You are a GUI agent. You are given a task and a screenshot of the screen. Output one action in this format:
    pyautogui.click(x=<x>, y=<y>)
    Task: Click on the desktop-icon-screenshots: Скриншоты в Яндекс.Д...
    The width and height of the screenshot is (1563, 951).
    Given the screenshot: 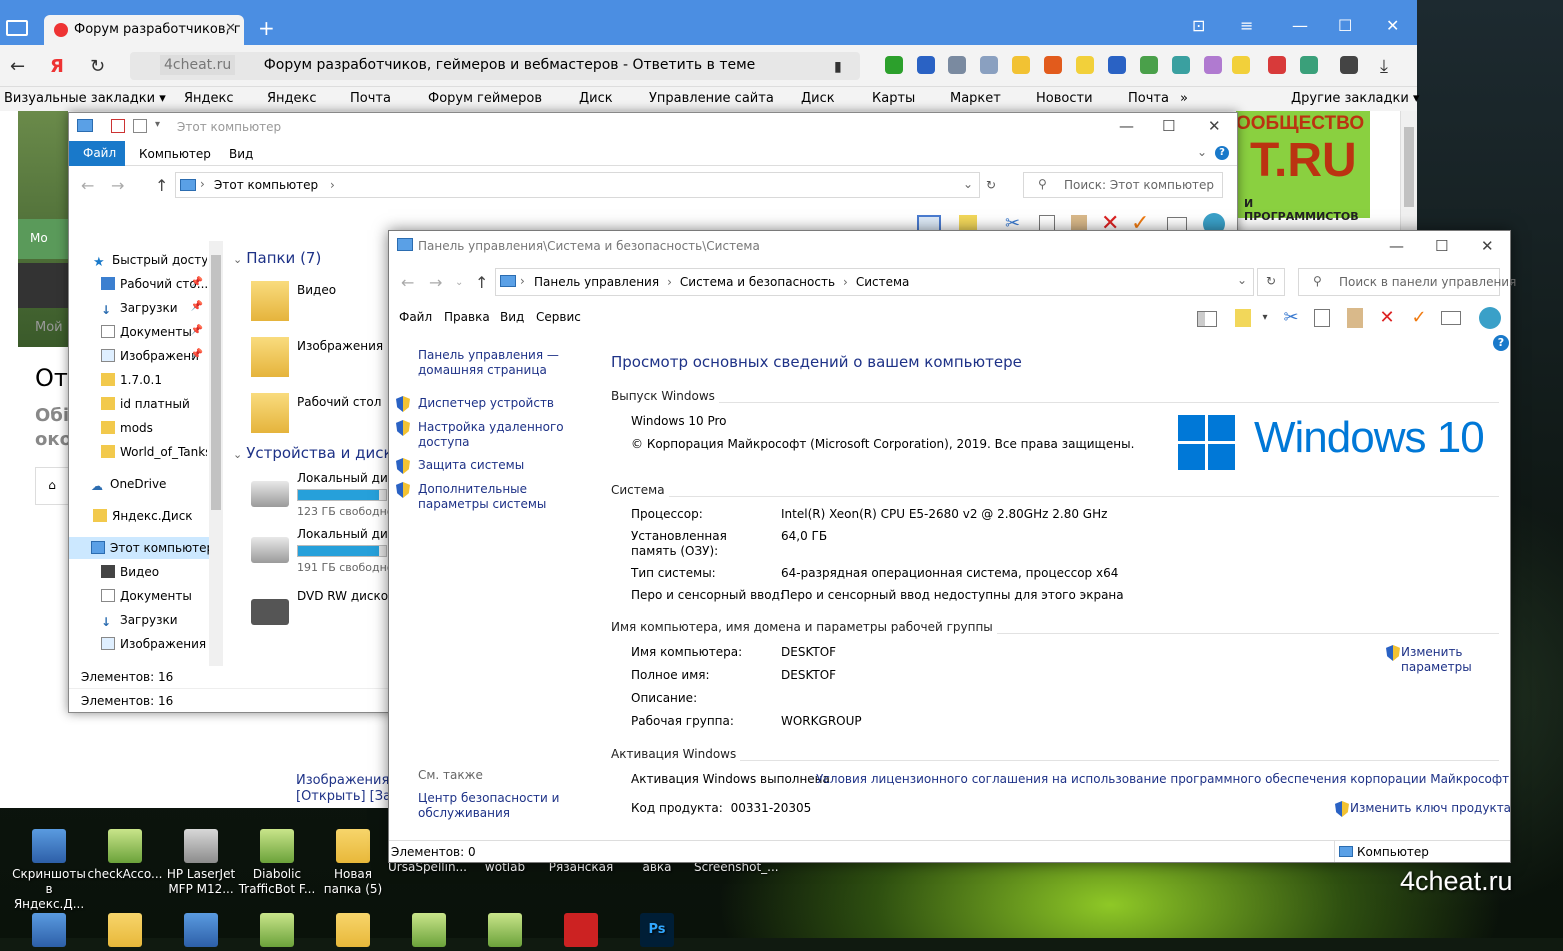 What is the action you would take?
    pyautogui.click(x=49, y=867)
    